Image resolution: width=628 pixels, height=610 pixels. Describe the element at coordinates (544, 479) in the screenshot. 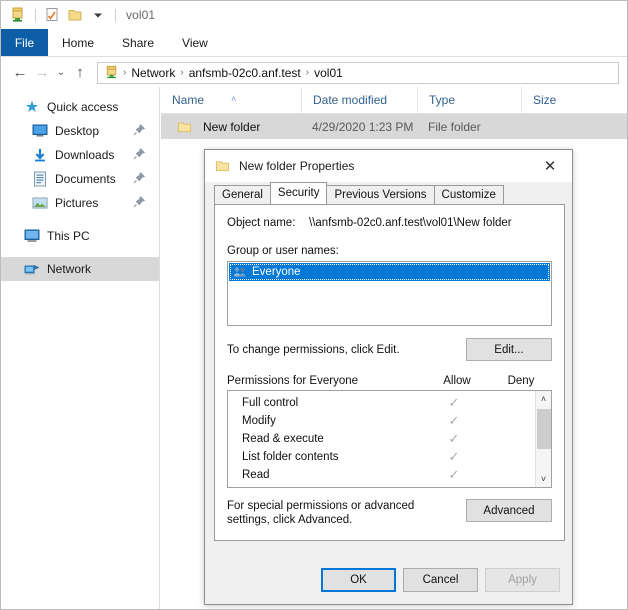

I see `scroll-down-icon: ˅` at that location.